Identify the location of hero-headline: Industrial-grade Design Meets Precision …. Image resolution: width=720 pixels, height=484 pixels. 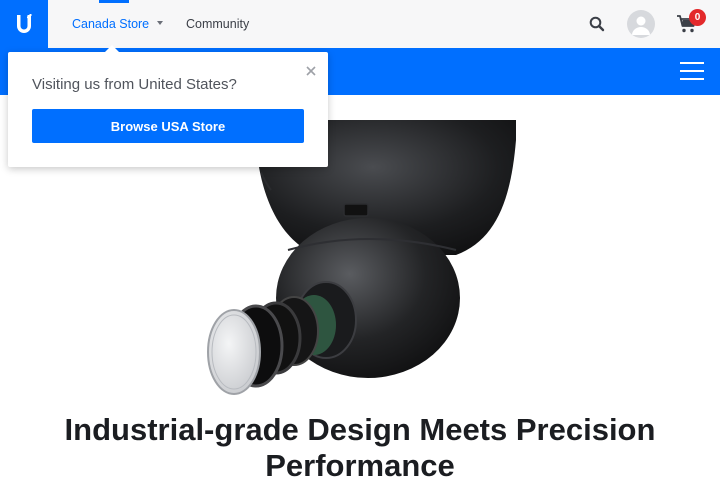
(360, 447).